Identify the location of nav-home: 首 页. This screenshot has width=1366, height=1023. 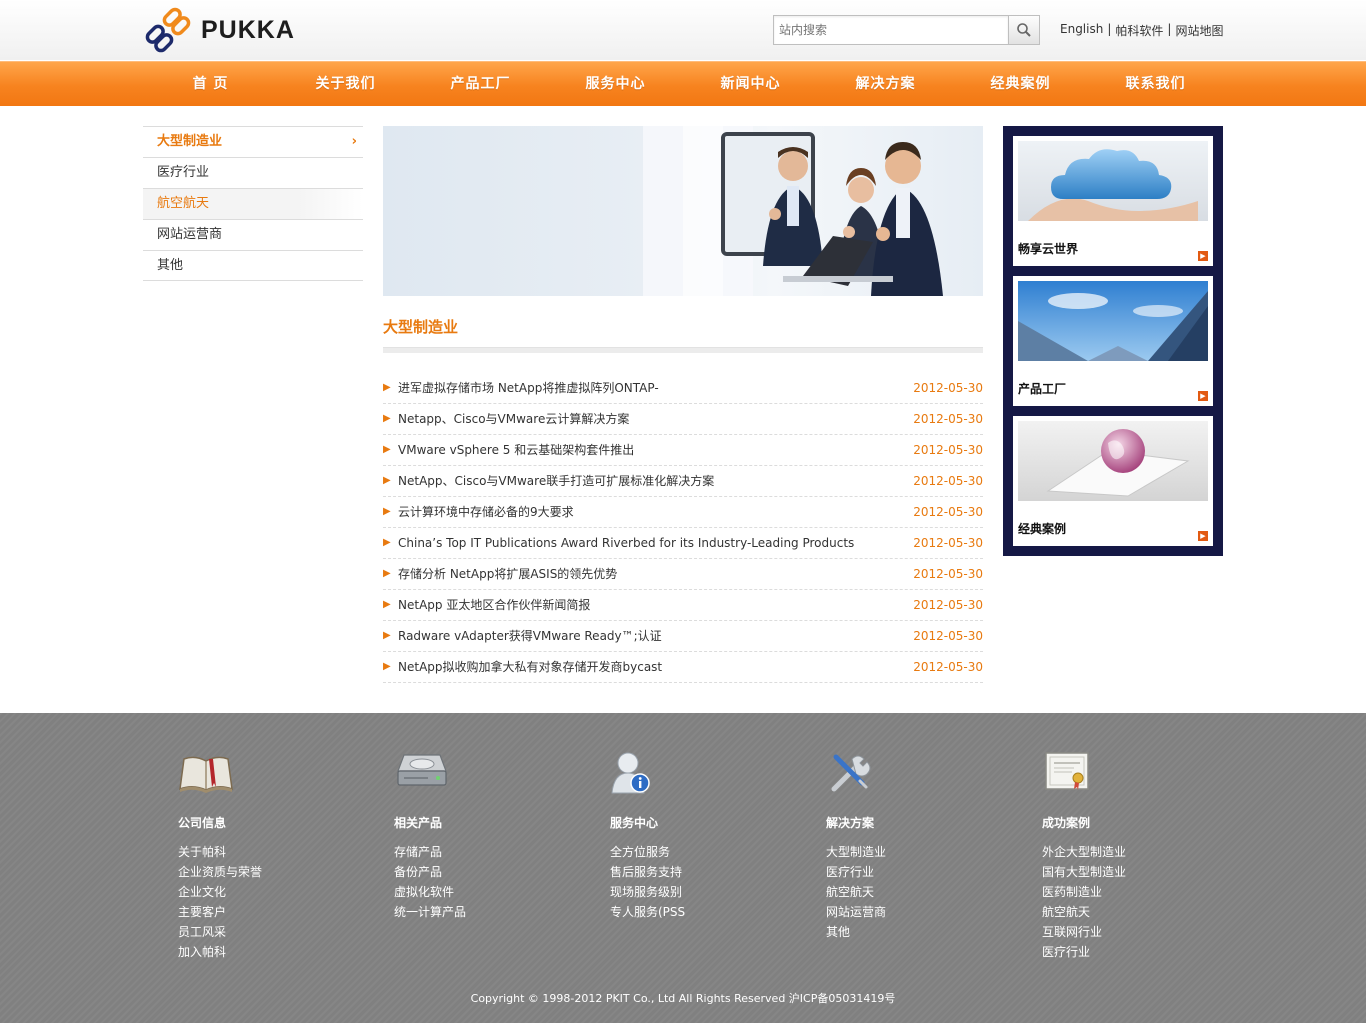
(210, 84).